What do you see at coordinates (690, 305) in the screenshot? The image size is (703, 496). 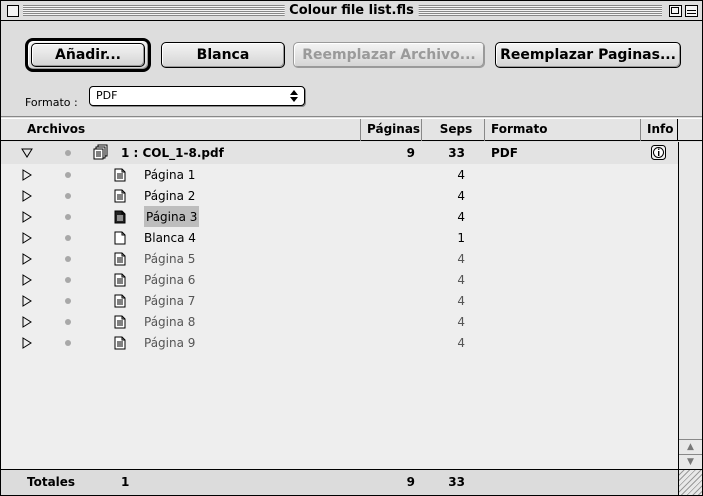 I see `vertical-scrollbar: ▲ ▼` at bounding box center [690, 305].